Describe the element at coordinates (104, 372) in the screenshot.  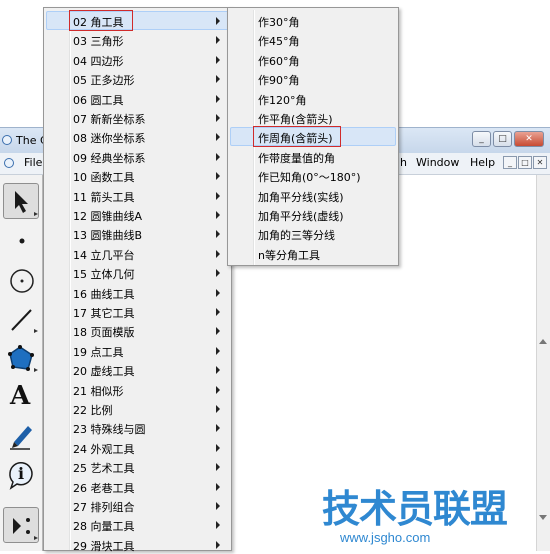
I see `menu-item-label: 20 虚线工具` at that location.